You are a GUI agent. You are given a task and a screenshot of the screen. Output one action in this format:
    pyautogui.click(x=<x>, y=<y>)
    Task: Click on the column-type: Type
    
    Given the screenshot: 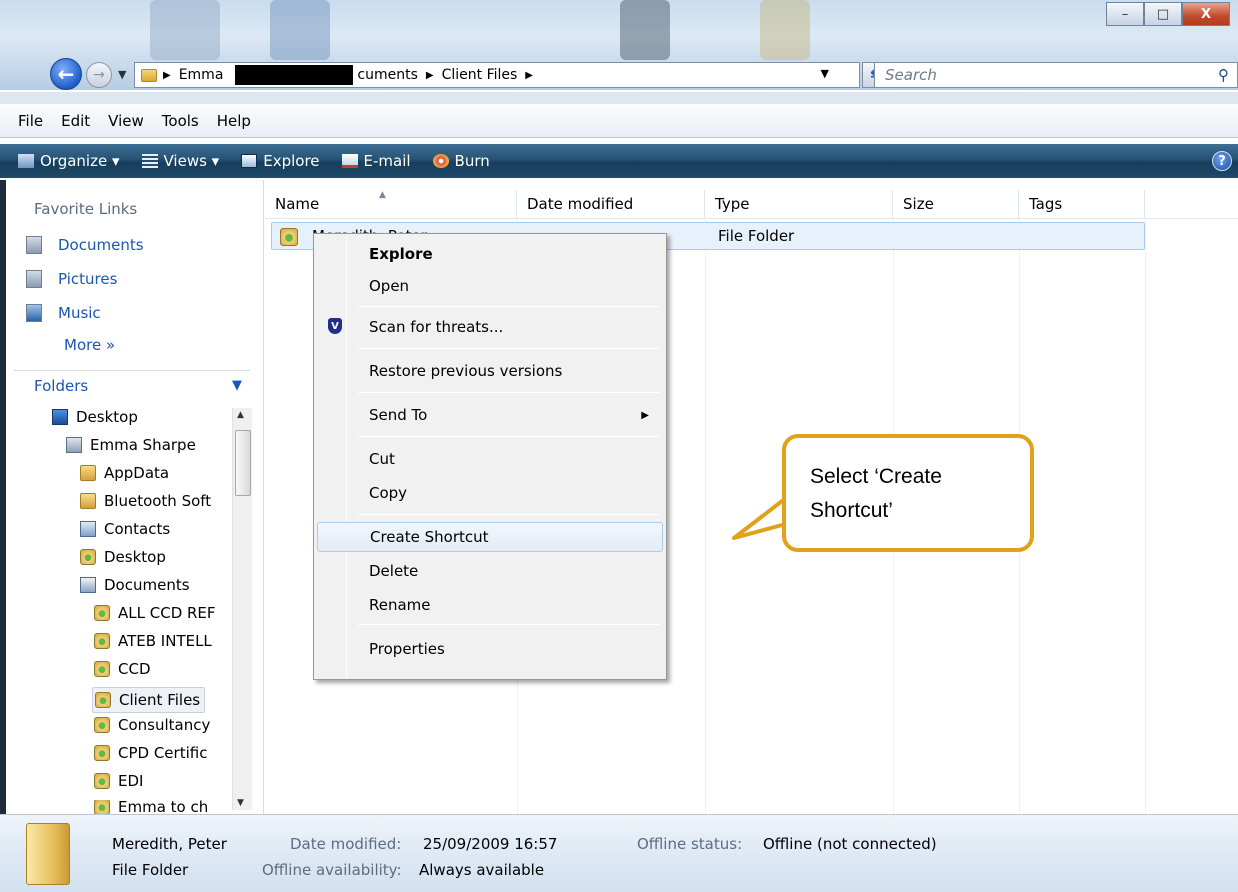 What is the action you would take?
    pyautogui.click(x=799, y=204)
    